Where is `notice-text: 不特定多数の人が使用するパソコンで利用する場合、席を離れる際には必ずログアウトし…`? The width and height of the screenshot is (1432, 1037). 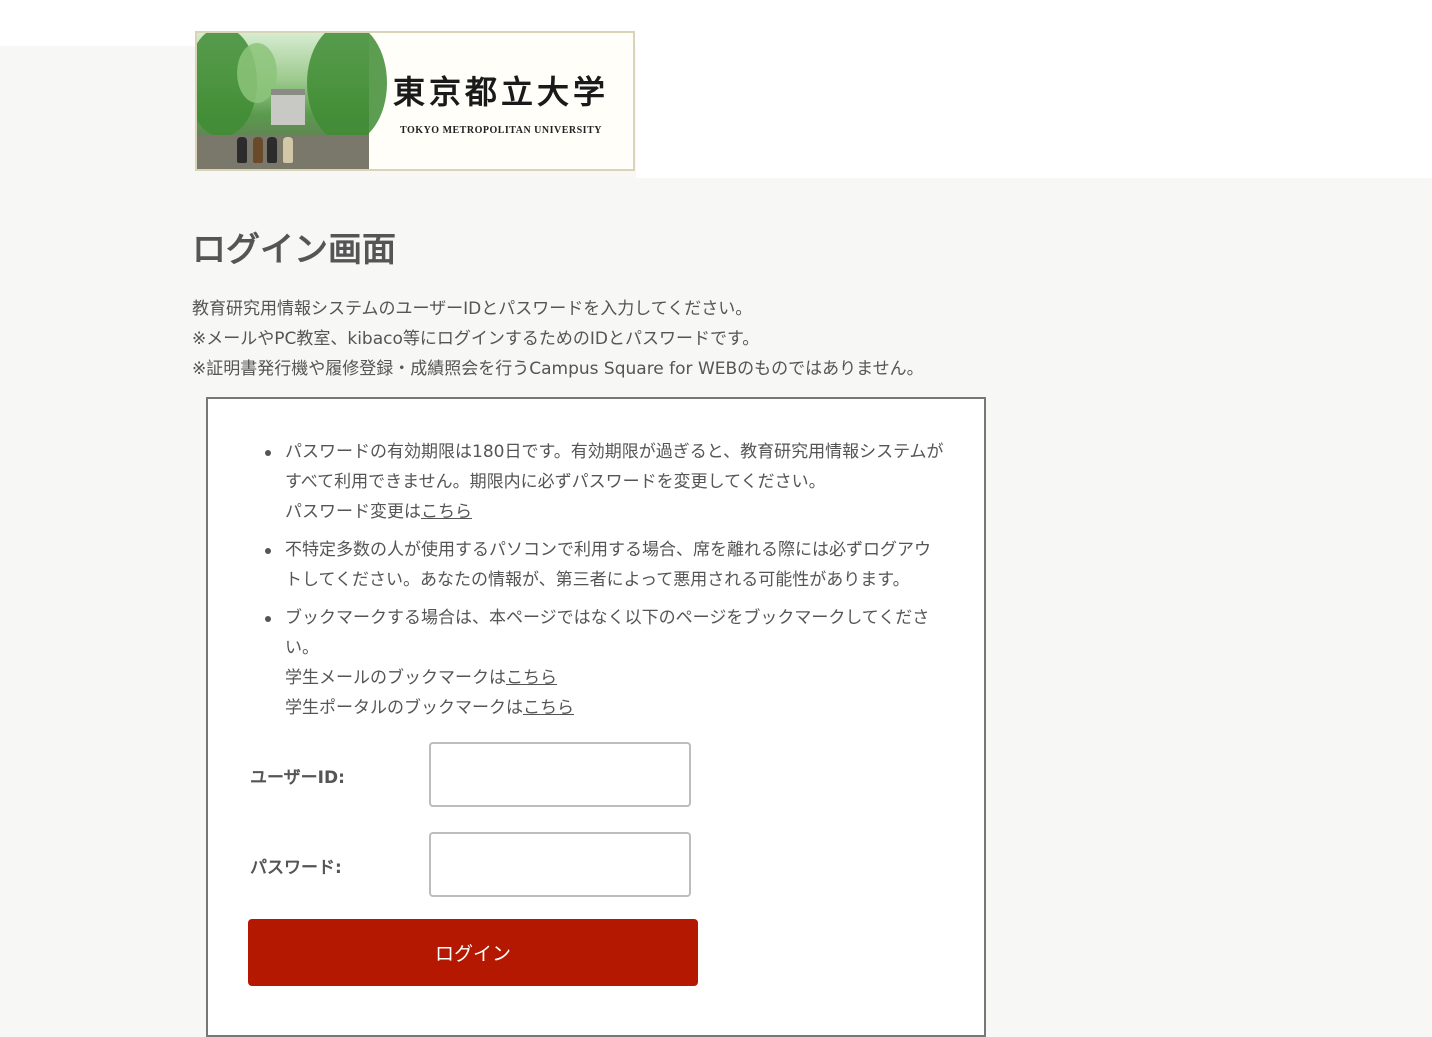
notice-text: 不特定多数の人が使用するパソコンで利用する場合、席を離れる際には必ずログアウトし… is located at coordinates (608, 565).